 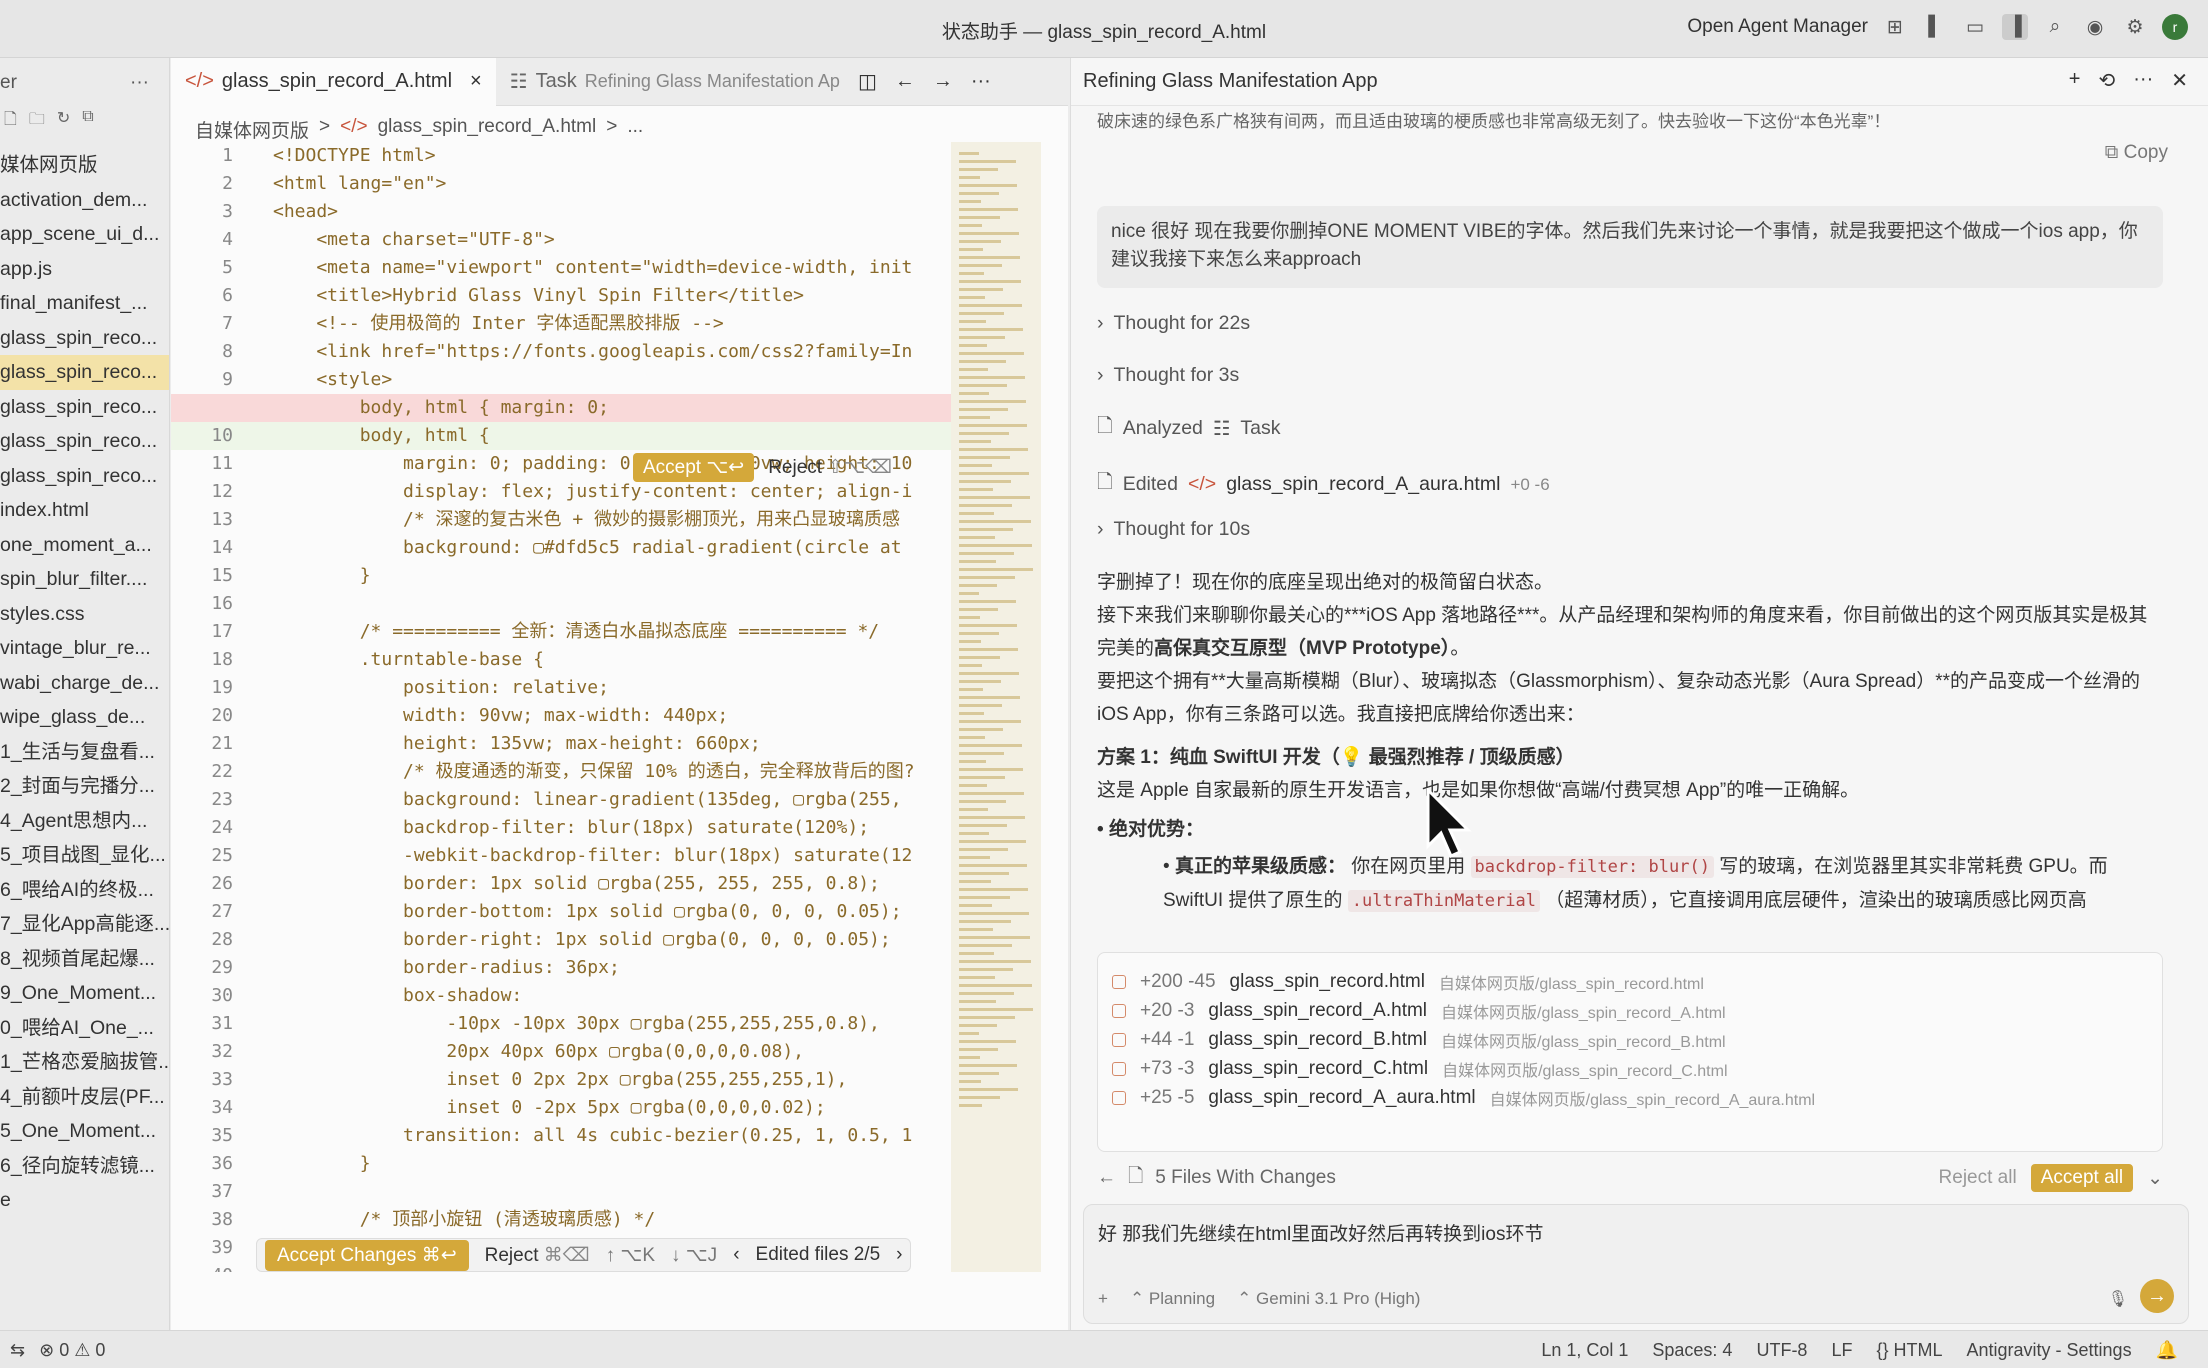 What do you see at coordinates (84, 165) in the screenshot?
I see `file-item: 媒体网页版` at bounding box center [84, 165].